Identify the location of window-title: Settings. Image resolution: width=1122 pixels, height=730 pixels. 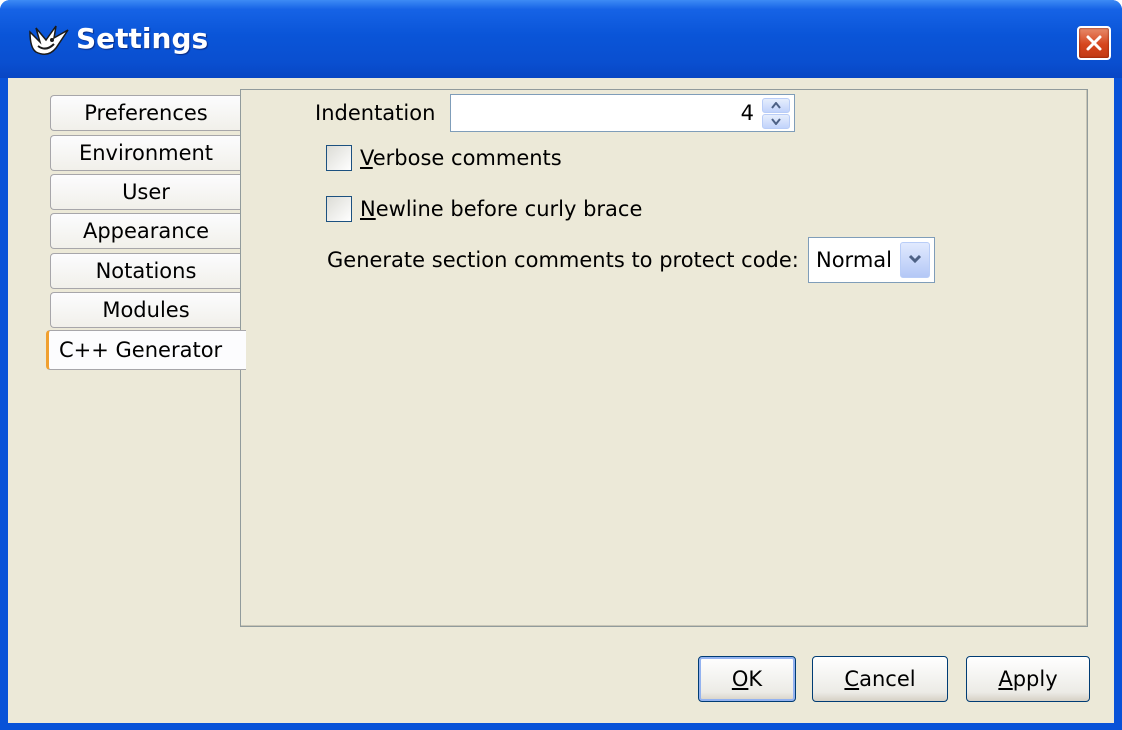
(142, 38).